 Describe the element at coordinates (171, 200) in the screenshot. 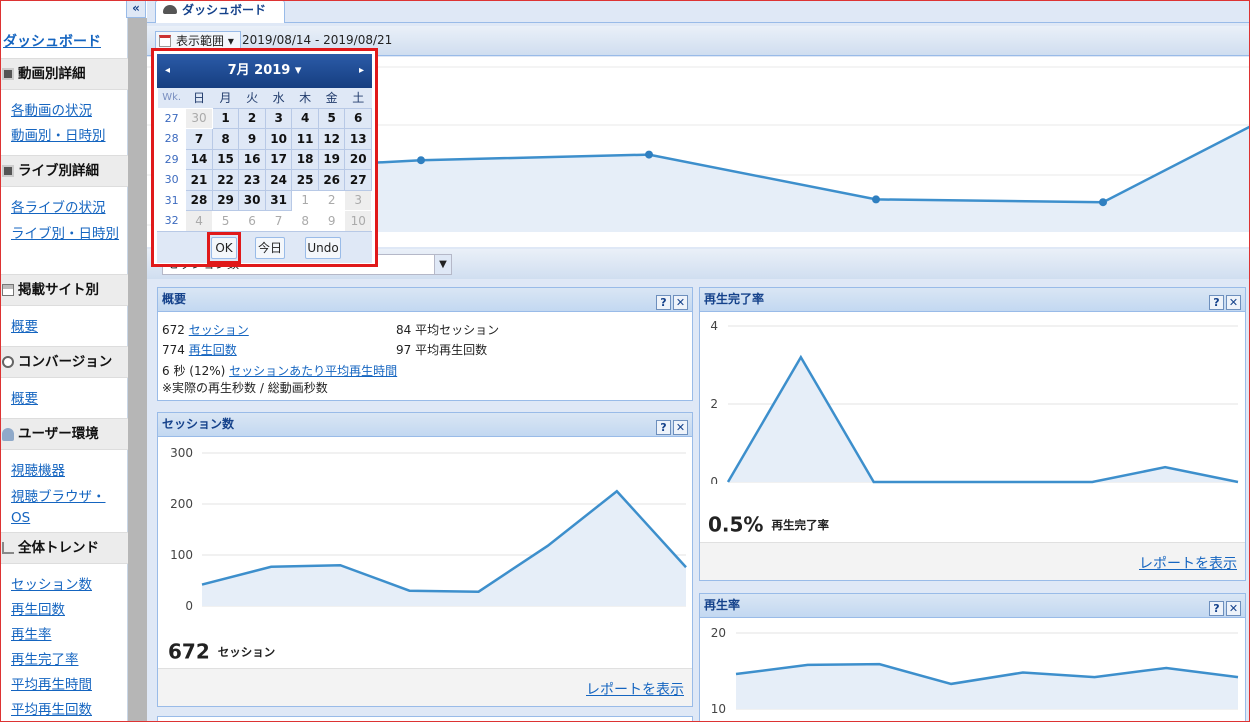

I see `week-number: 31` at that location.